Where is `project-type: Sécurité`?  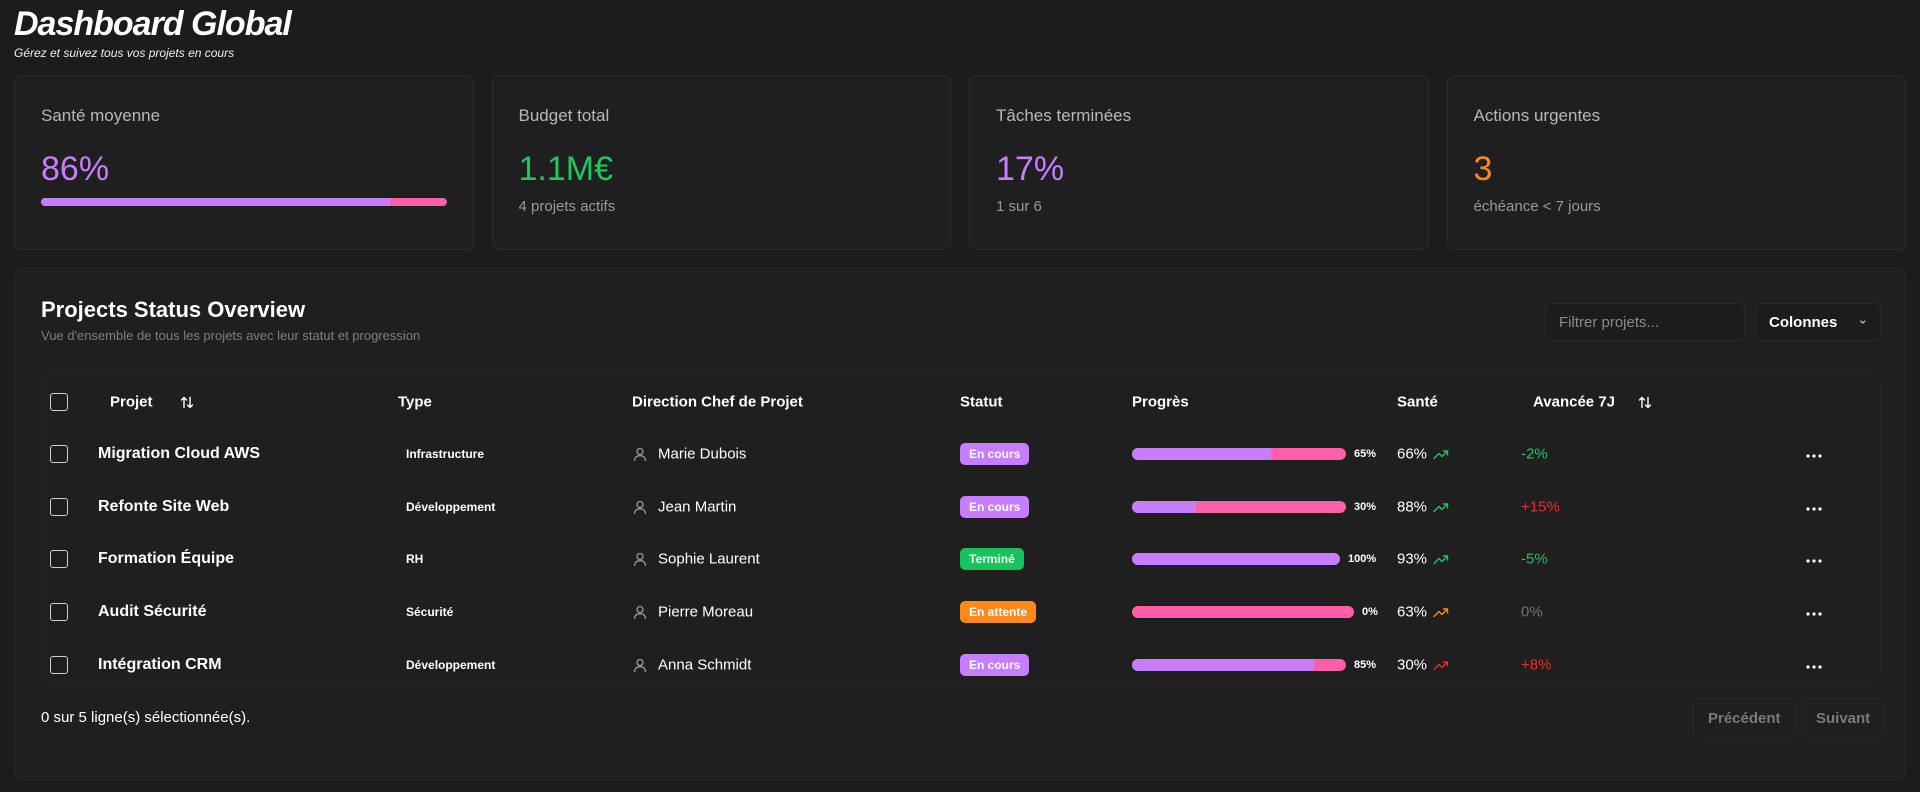 project-type: Sécurité is located at coordinates (430, 612).